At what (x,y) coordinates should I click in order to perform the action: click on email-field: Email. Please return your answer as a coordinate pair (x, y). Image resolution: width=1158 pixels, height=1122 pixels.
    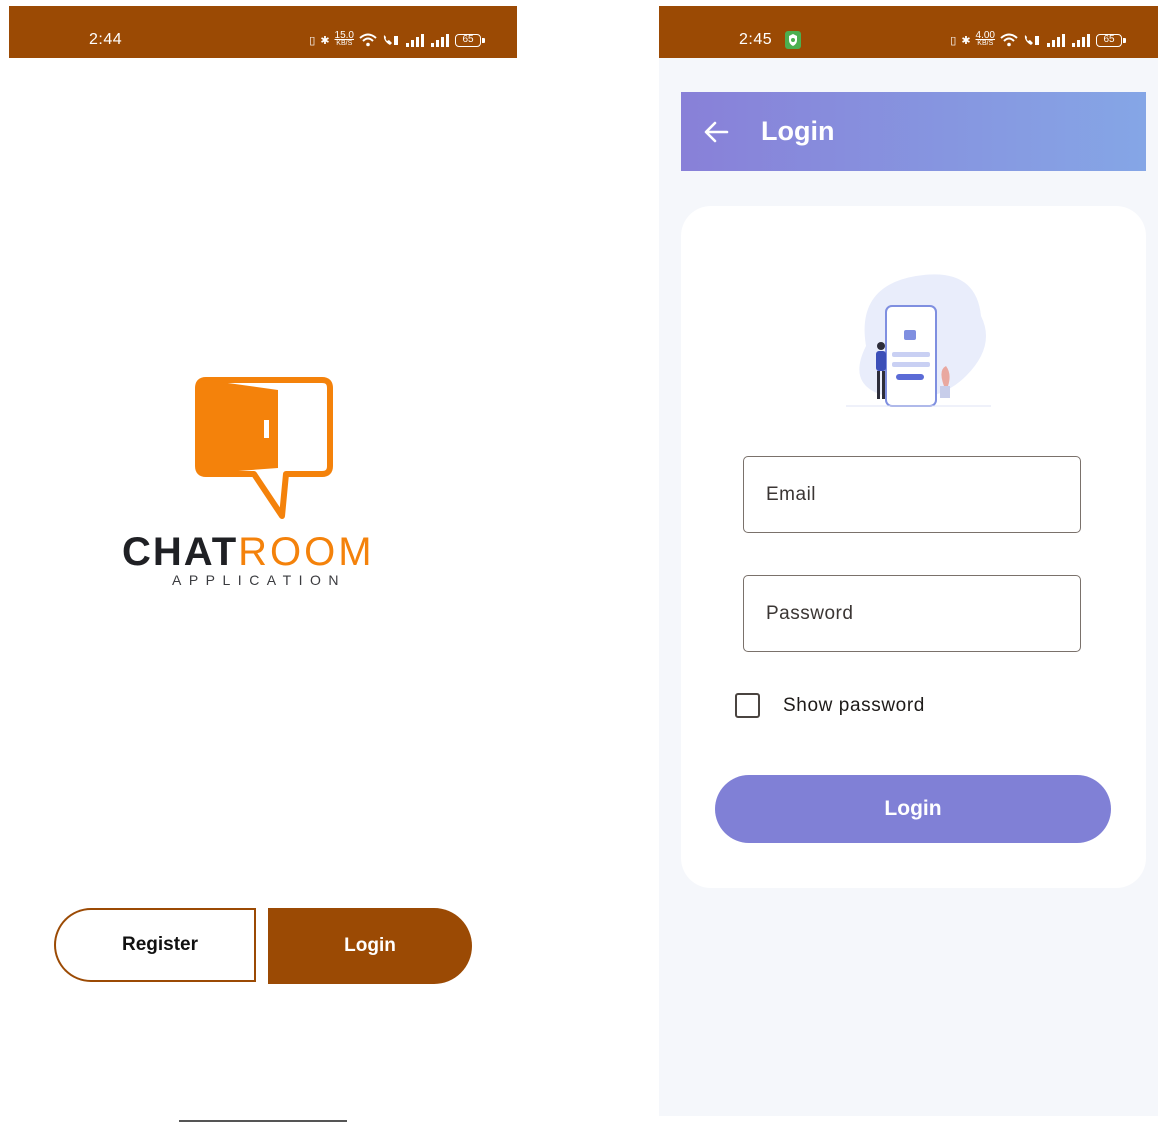
    Looking at the image, I should click on (912, 494).